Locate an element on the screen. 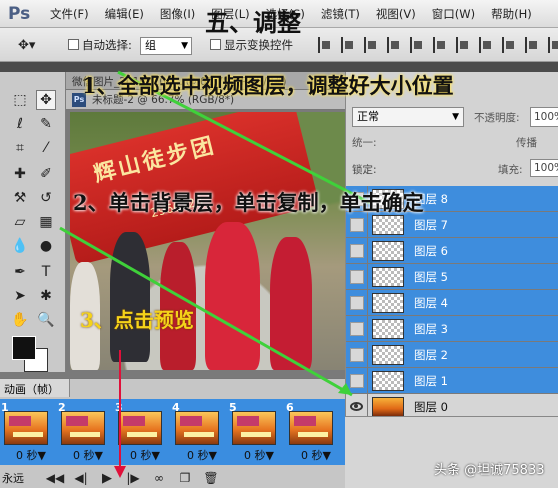  menu-filter: 滤镜(T) is located at coordinates (340, 14).